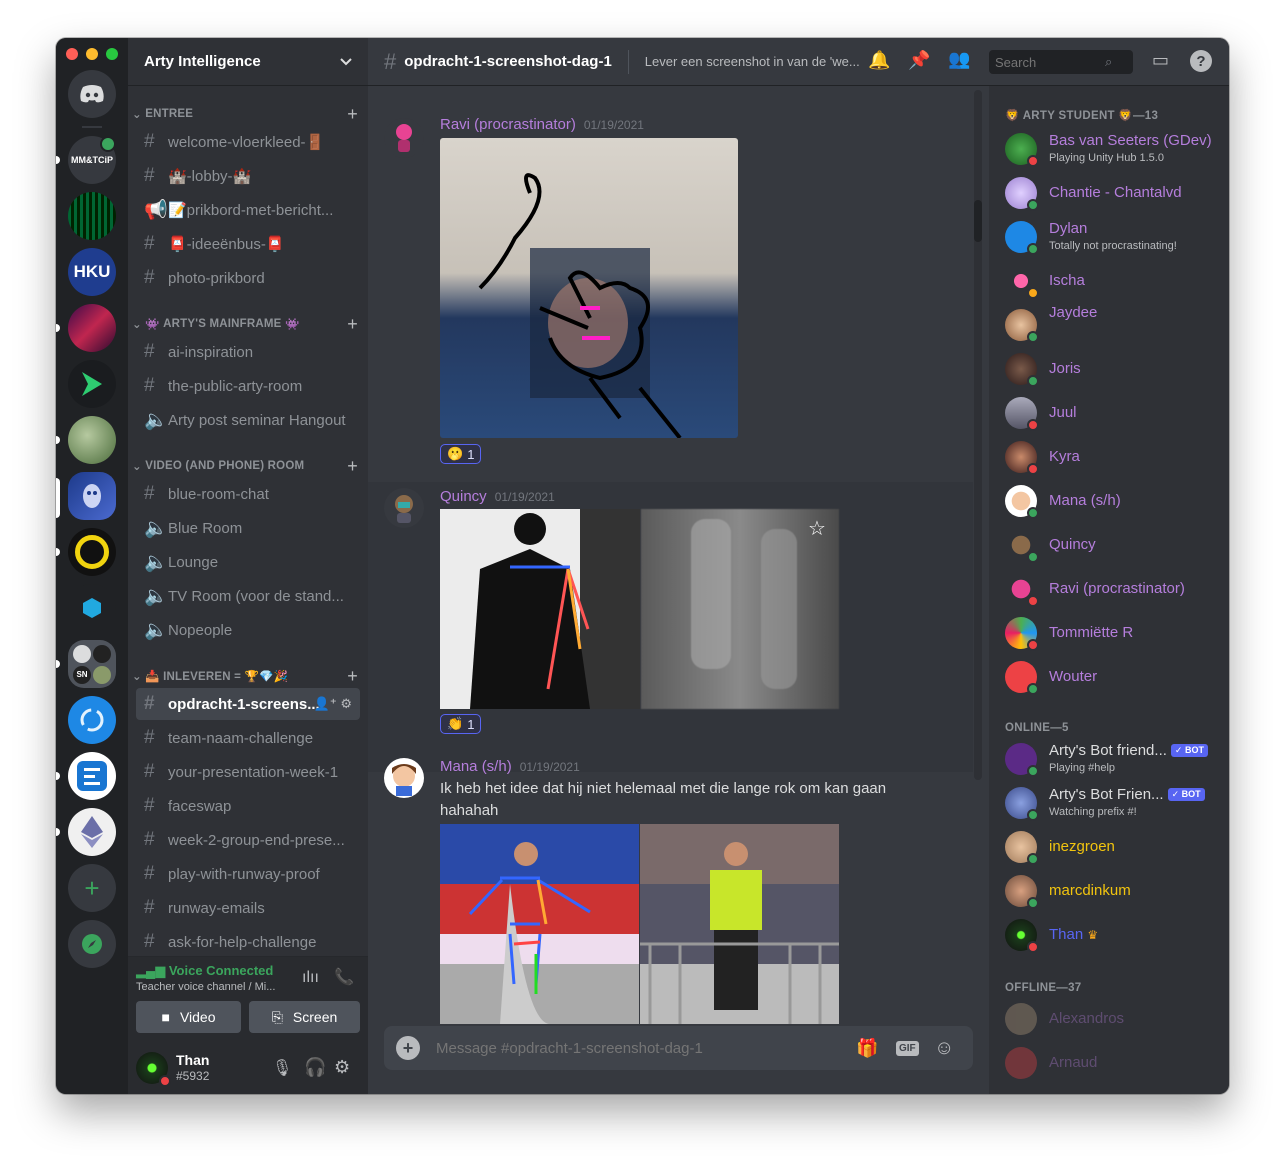 The width and height of the screenshot is (1285, 1168). I want to click on server-hku: HKU, so click(92, 272).